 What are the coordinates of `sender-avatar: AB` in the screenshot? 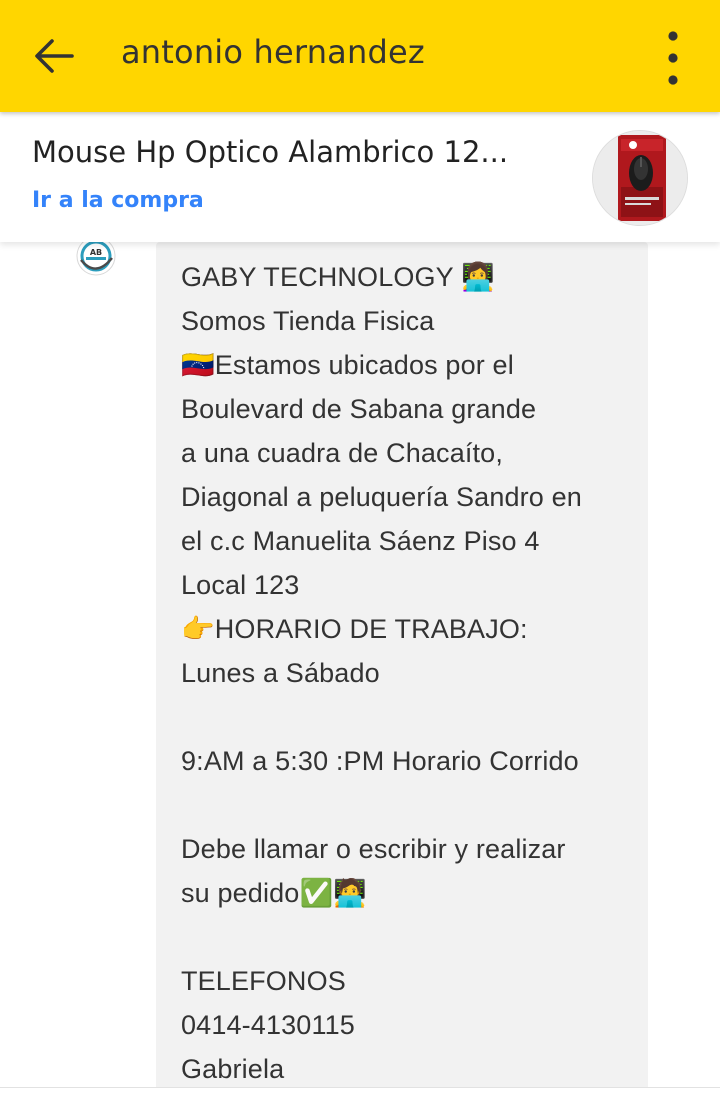 It's located at (96, 261).